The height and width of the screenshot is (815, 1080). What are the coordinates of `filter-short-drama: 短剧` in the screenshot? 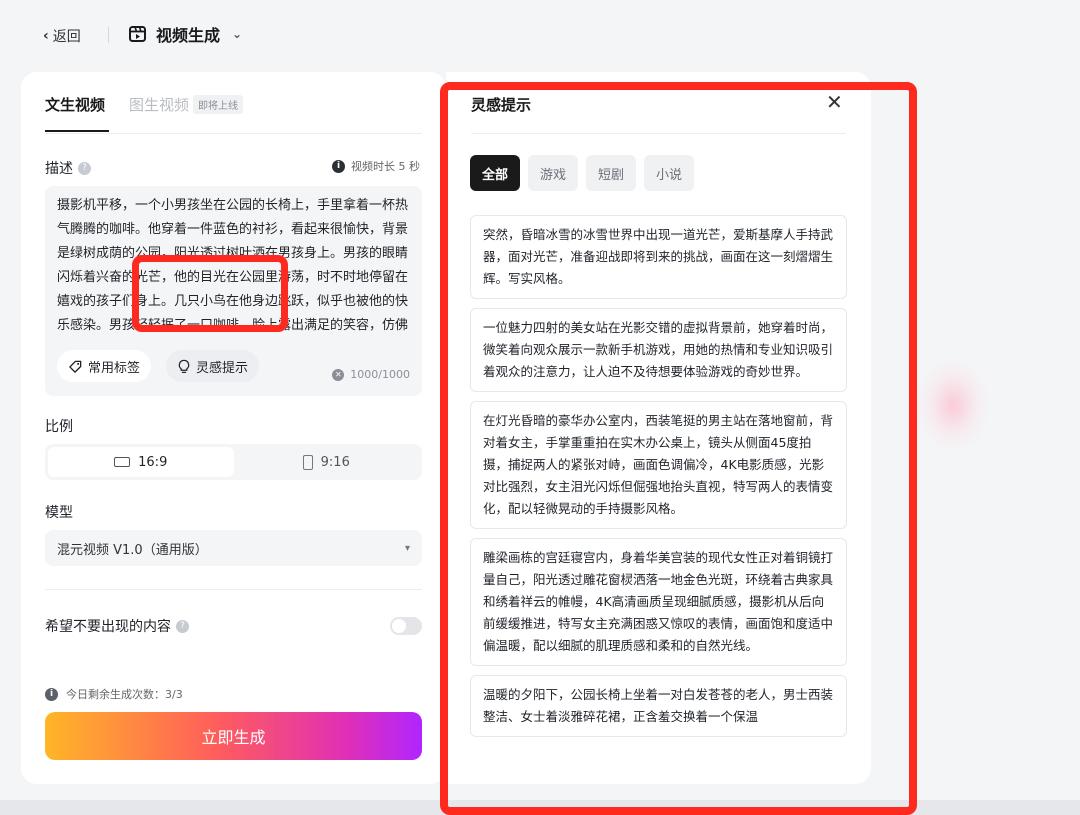 It's located at (611, 173).